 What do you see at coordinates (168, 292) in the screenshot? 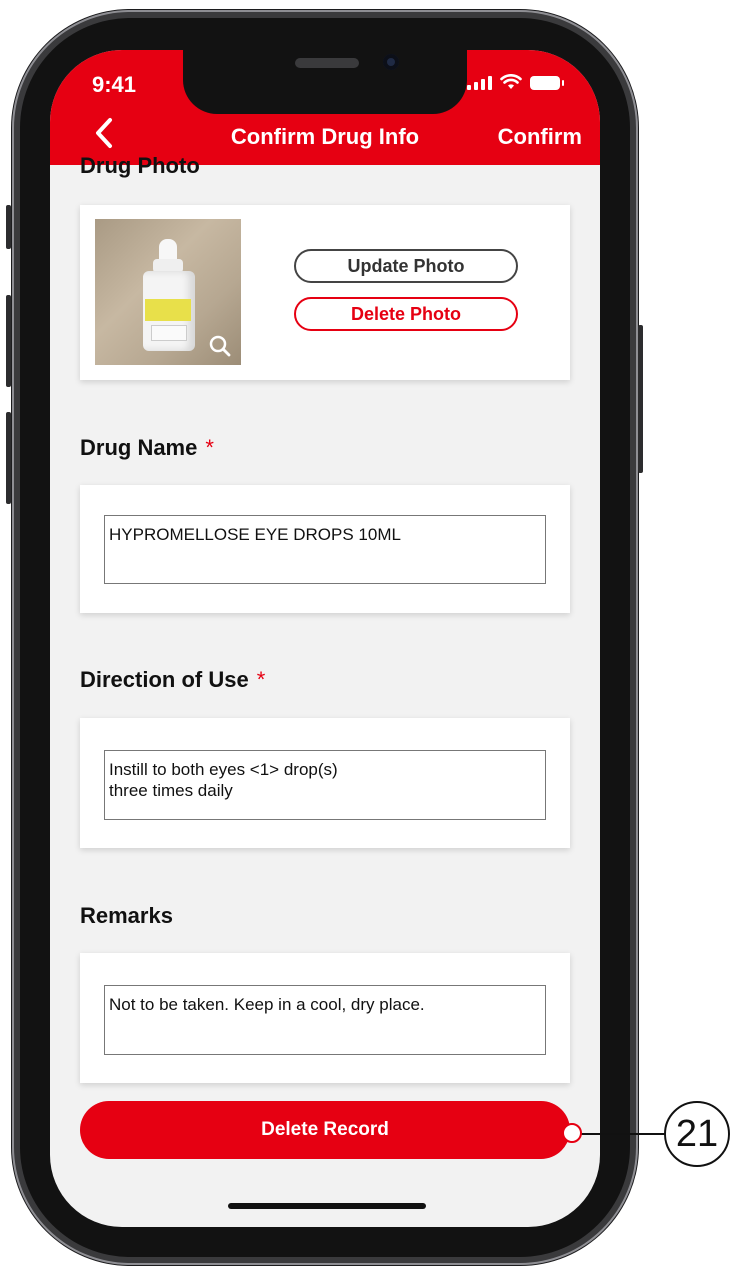
I see `drug-photo` at bounding box center [168, 292].